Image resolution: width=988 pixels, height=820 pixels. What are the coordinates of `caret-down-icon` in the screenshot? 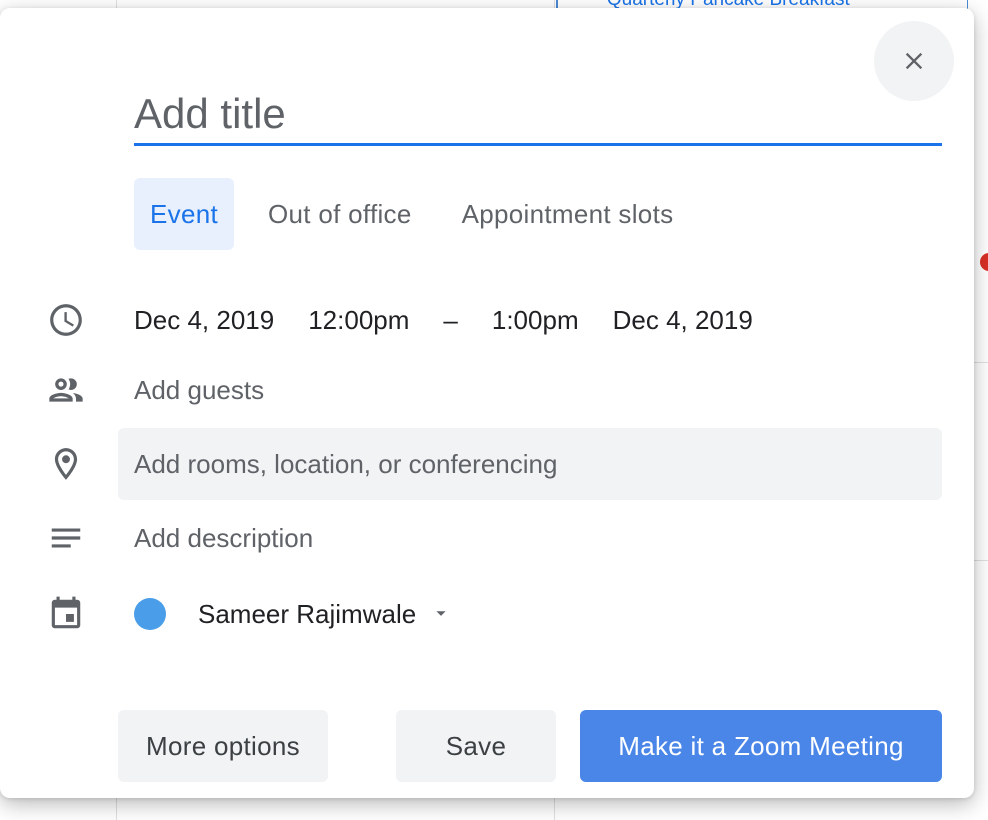 It's located at (441, 613).